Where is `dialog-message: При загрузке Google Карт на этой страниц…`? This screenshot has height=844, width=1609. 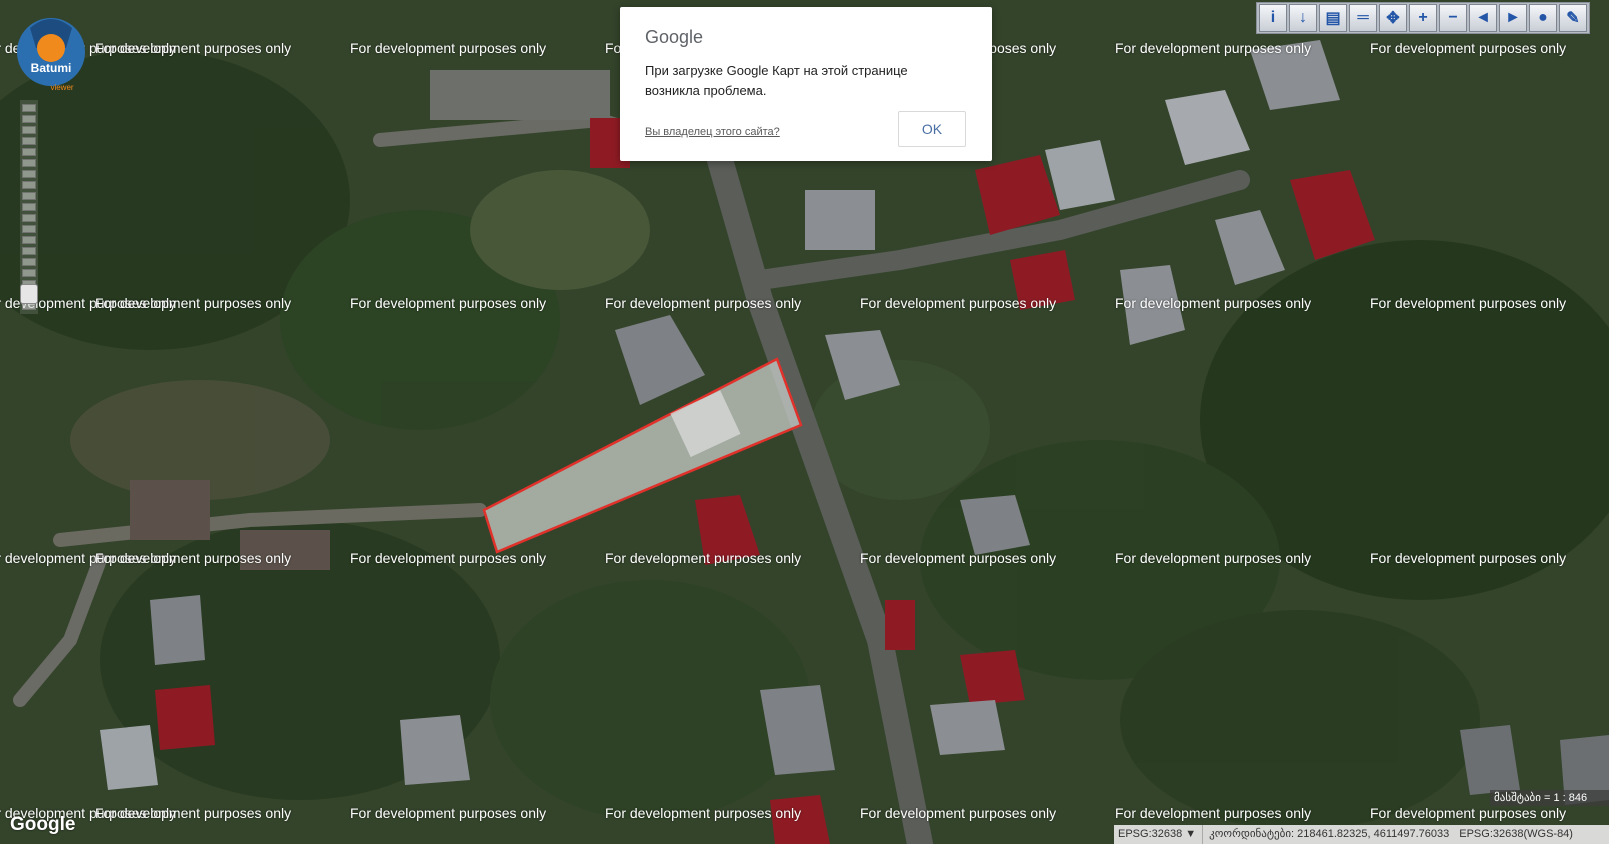 dialog-message: При загрузке Google Карт на этой страниц… is located at coordinates (776, 80).